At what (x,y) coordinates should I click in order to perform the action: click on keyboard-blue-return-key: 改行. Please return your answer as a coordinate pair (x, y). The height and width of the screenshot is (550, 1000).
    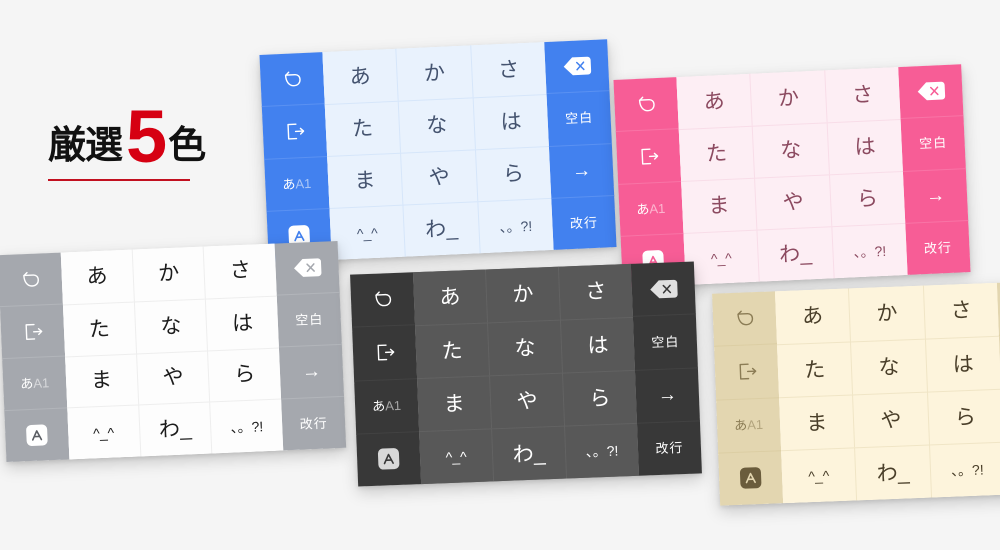
    Looking at the image, I should click on (584, 222).